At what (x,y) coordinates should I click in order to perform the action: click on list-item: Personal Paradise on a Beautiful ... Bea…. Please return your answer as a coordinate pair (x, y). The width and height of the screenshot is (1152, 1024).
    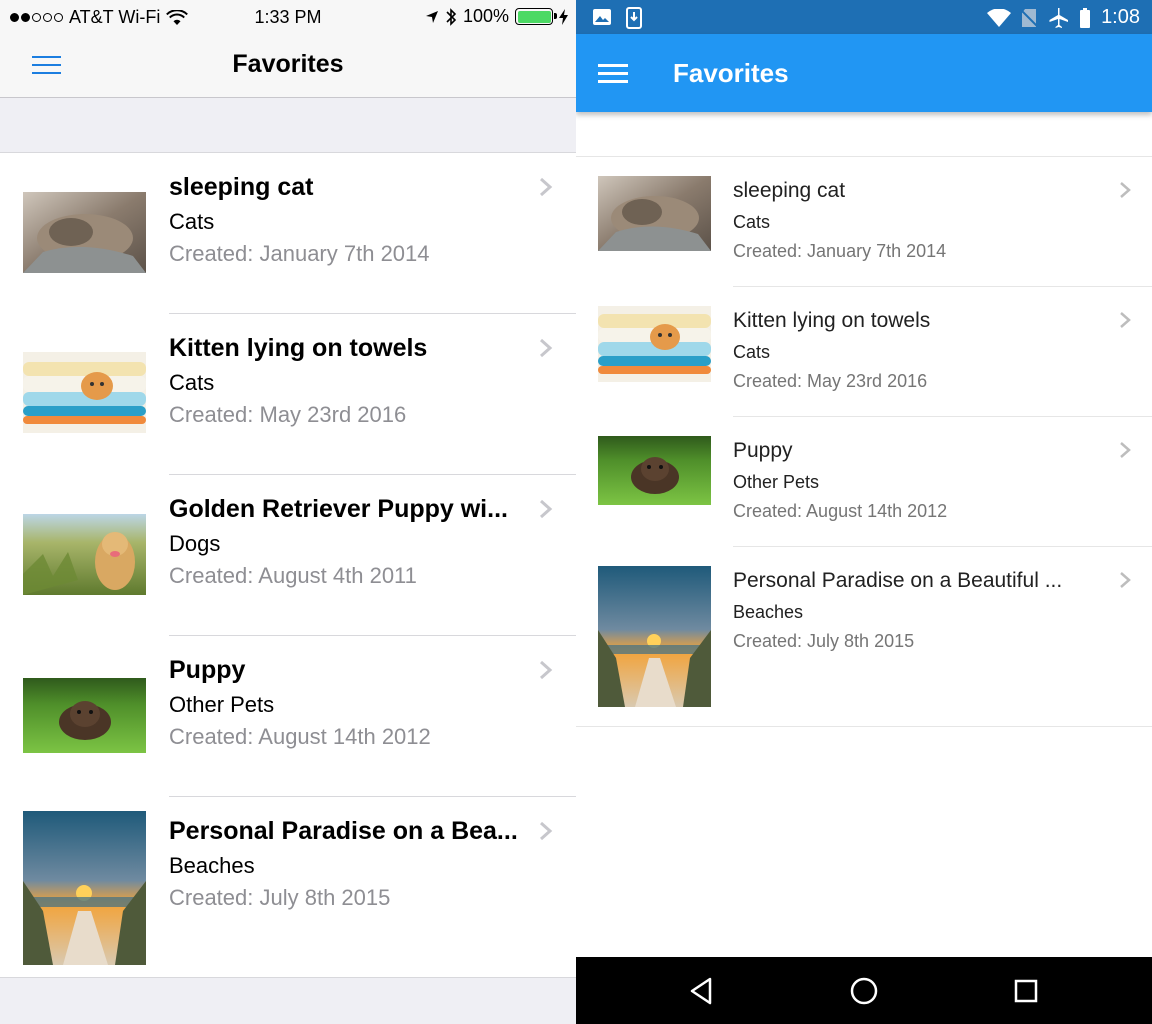
    Looking at the image, I should click on (864, 637).